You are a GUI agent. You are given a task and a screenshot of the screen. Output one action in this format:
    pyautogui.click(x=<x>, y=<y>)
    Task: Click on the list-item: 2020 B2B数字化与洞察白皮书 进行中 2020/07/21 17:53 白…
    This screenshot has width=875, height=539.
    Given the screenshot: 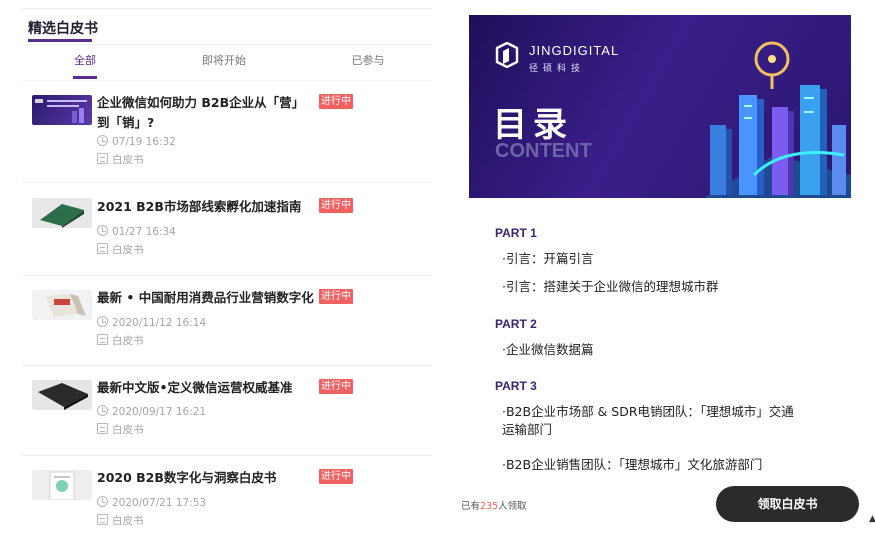 What is the action you would take?
    pyautogui.click(x=227, y=497)
    